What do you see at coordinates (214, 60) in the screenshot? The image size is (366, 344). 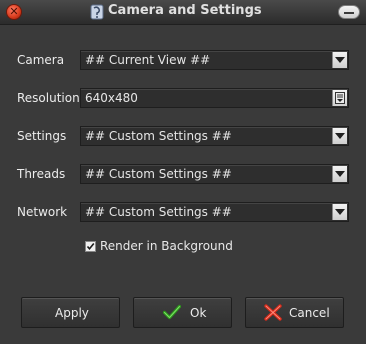 I see `camera-combo: ## Current View ##` at bounding box center [214, 60].